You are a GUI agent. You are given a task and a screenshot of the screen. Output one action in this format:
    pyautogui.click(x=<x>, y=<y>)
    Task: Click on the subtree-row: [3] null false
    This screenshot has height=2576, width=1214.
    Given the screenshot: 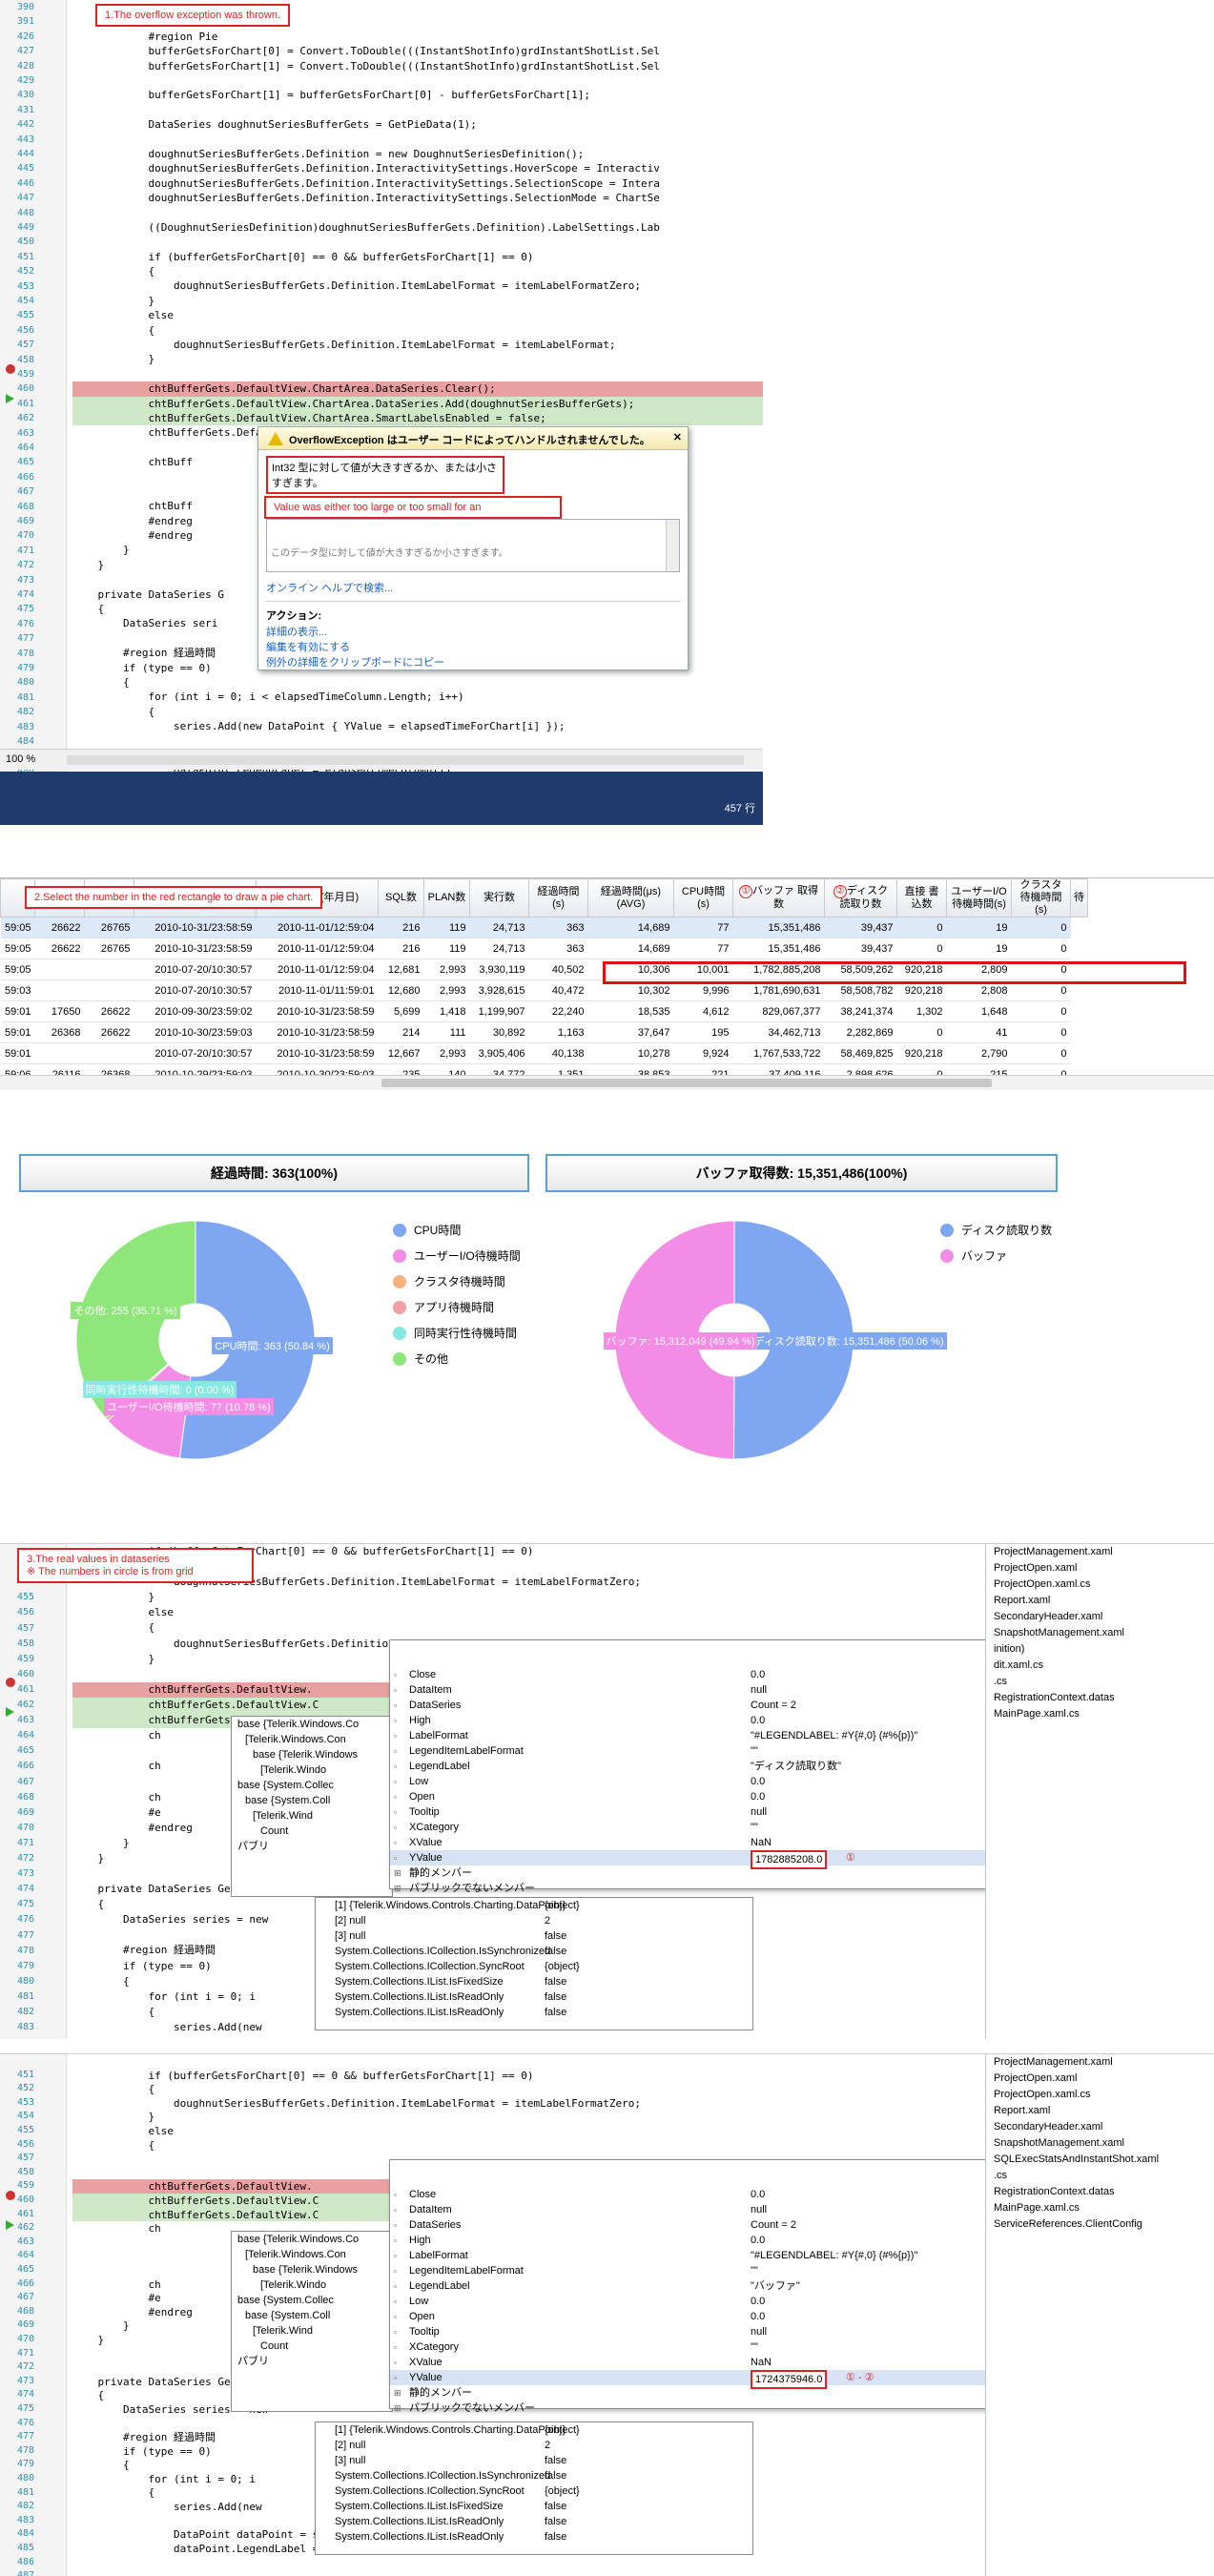 What is the action you would take?
    pyautogui.click(x=534, y=2460)
    